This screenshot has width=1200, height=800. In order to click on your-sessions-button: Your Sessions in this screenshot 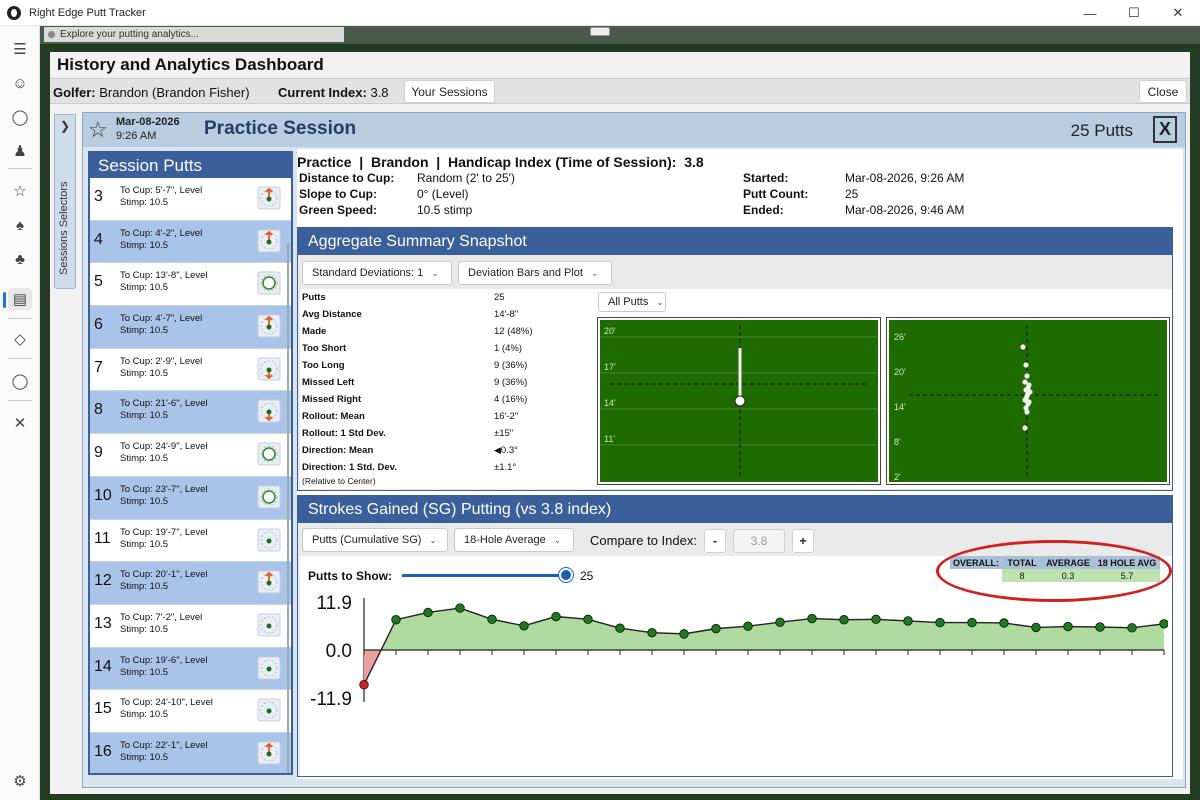, I will do `click(449, 91)`.